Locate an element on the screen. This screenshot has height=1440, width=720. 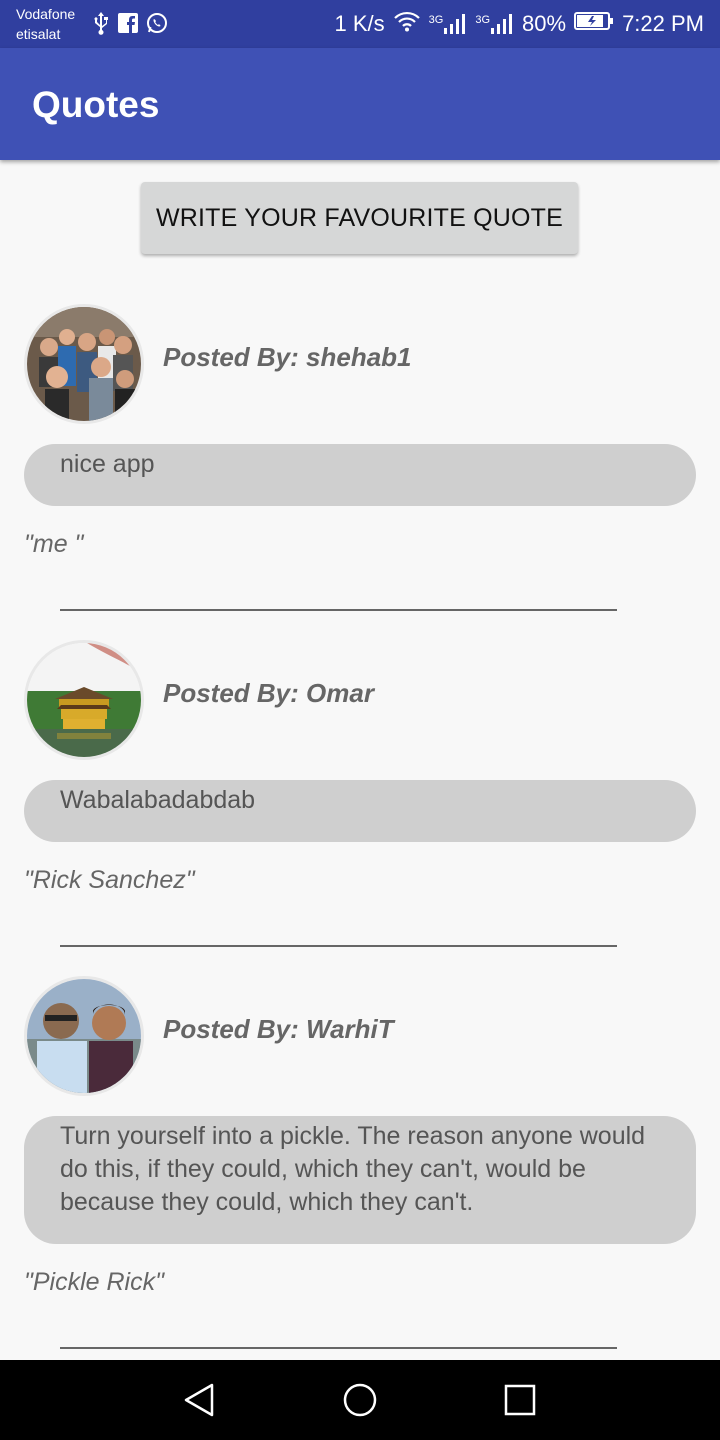
carrier-1: Vodafone is located at coordinates (46, 14).